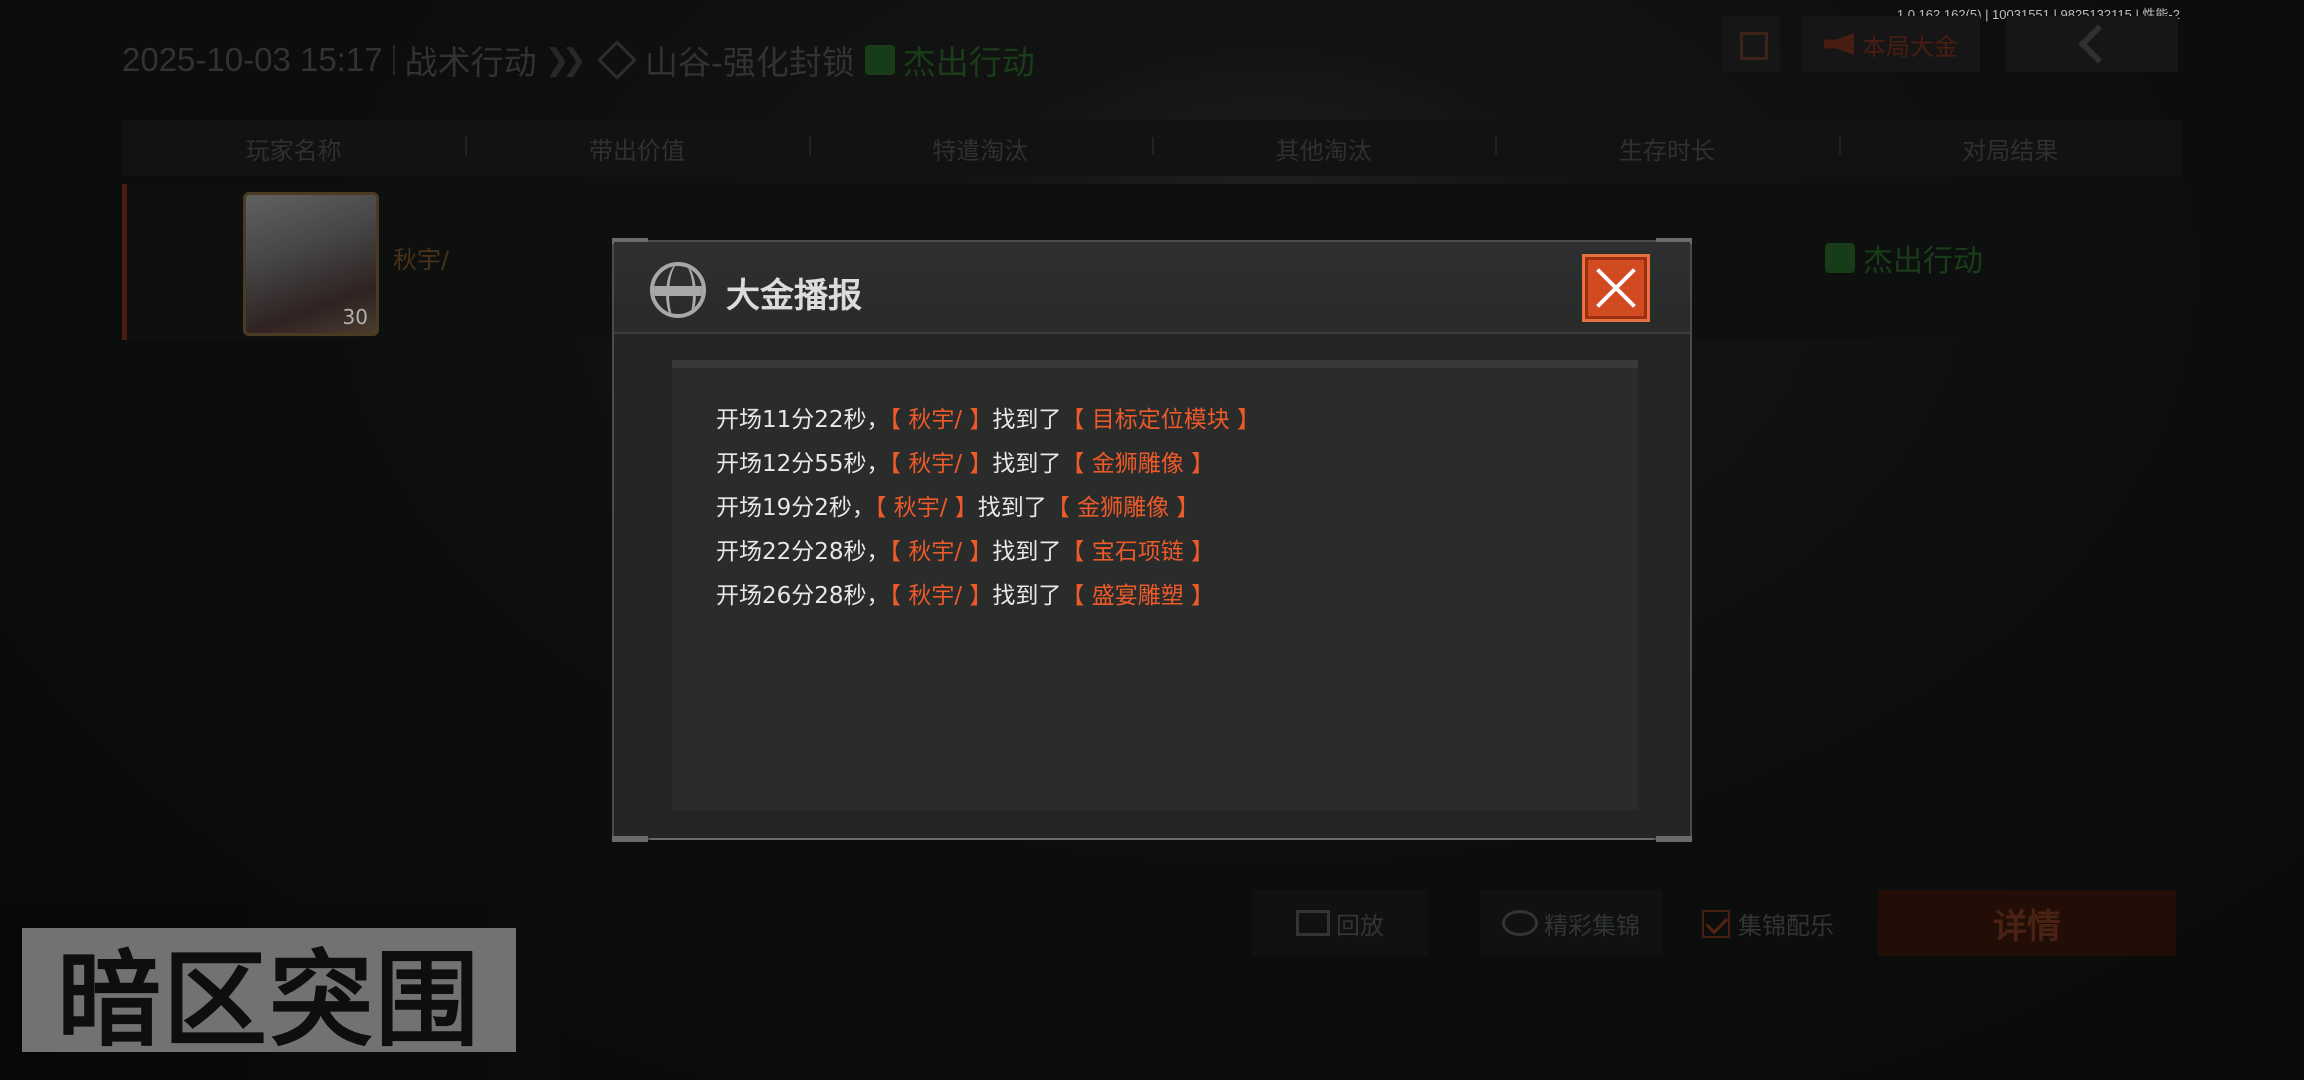 Image resolution: width=2304 pixels, height=1080 pixels. Describe the element at coordinates (803, 596) in the screenshot. I see `message-time: 开场26分28秒，` at that location.